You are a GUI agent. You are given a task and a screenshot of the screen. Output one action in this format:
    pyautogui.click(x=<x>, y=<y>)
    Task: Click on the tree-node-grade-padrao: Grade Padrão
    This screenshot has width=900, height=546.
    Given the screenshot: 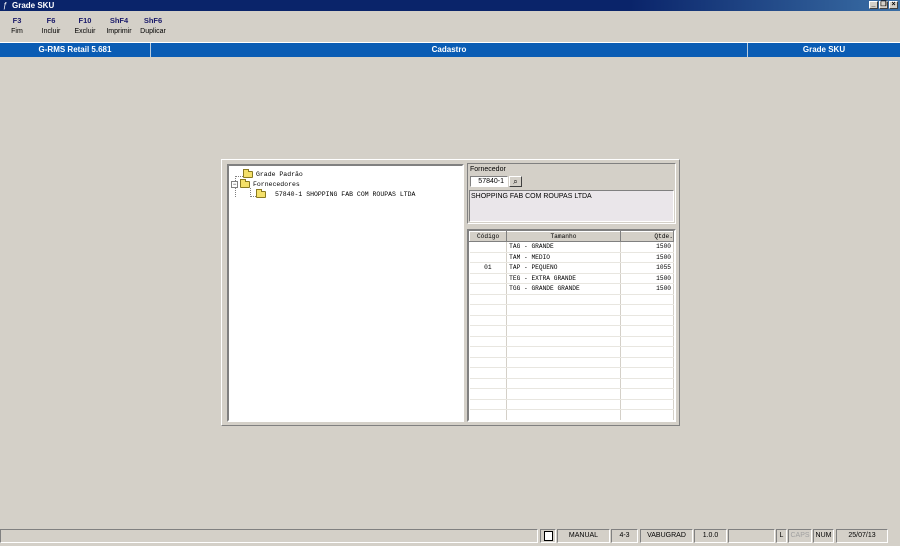 What is the action you would take?
    pyautogui.click(x=273, y=173)
    